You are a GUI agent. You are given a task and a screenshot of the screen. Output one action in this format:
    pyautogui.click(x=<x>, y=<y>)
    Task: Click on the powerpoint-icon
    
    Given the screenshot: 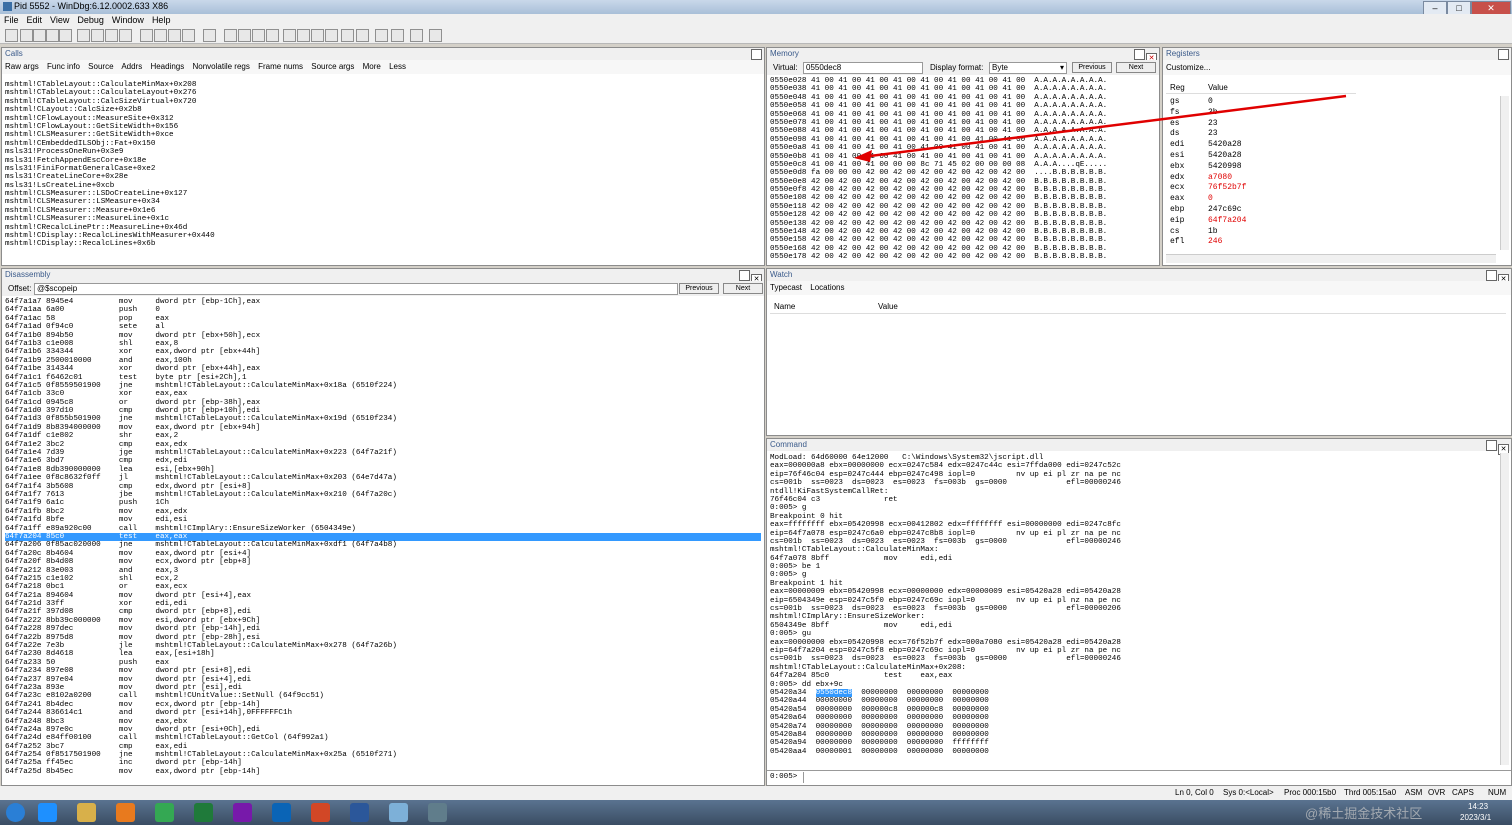 What is the action you would take?
    pyautogui.click(x=320, y=812)
    